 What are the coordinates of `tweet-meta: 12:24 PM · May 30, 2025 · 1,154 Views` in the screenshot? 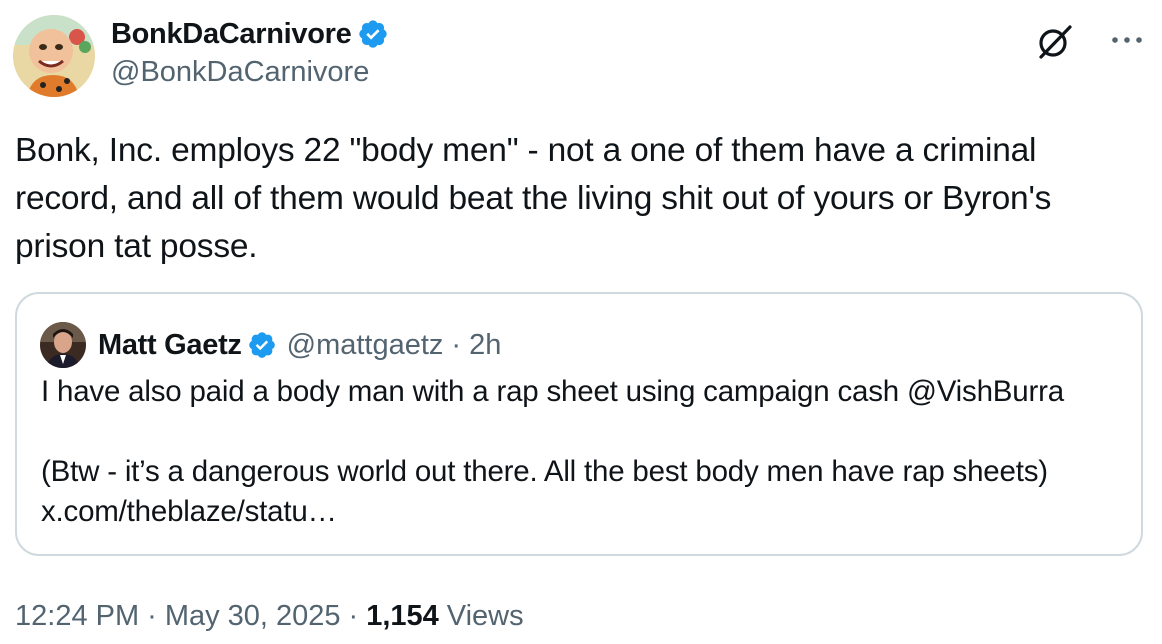 It's located at (269, 616).